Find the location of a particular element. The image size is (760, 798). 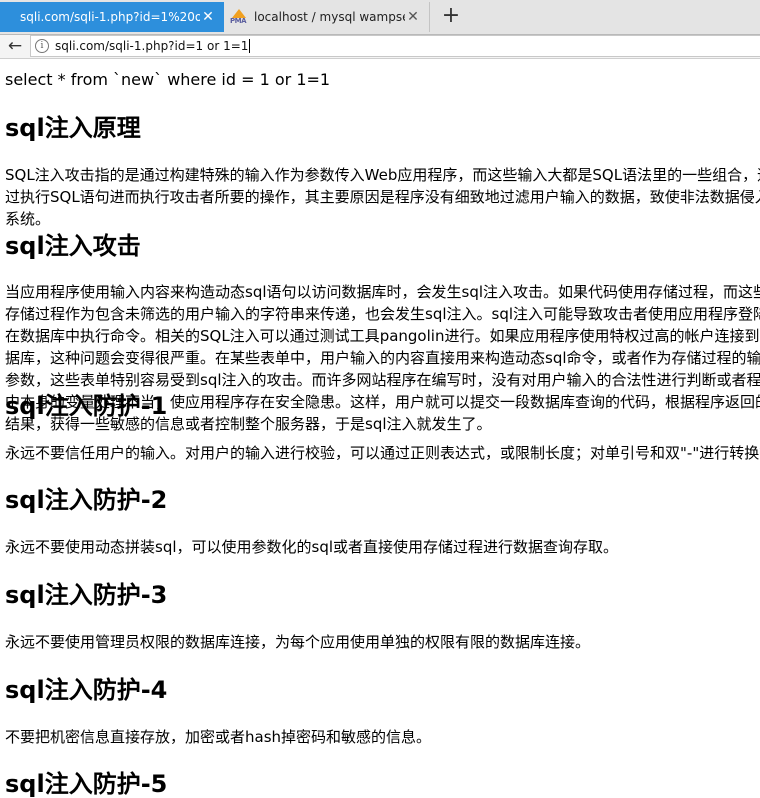

tab-phpmyadmin: PMA localhost / mysql wampserver ✕ is located at coordinates (327, 17).